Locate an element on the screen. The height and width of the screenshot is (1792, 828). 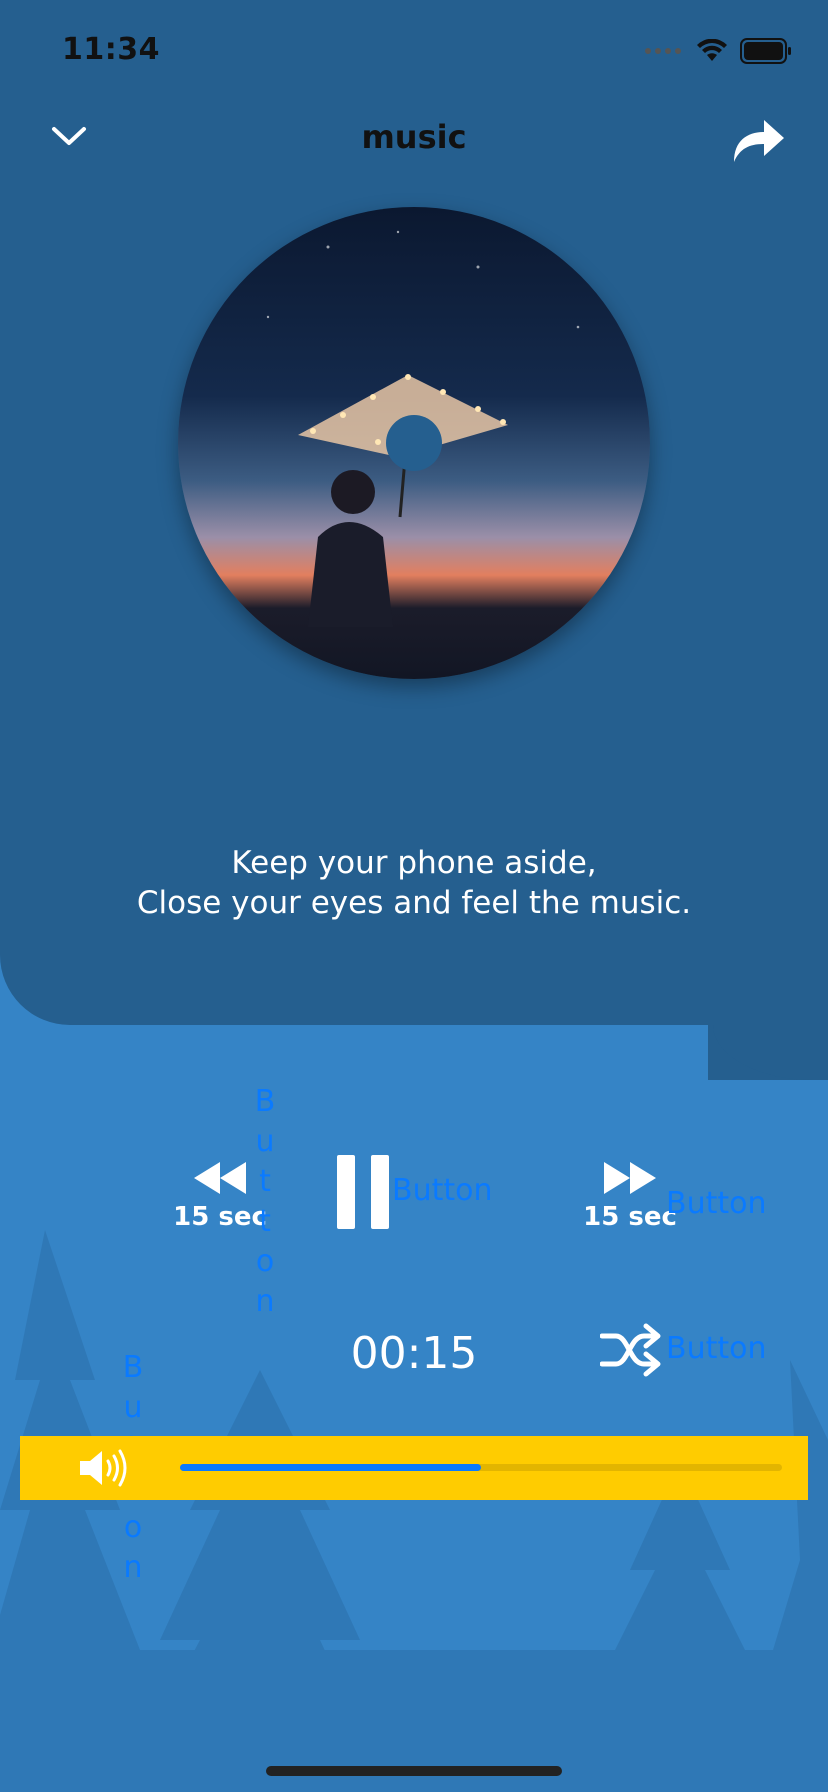
share-icon is located at coordinates (758, 140).